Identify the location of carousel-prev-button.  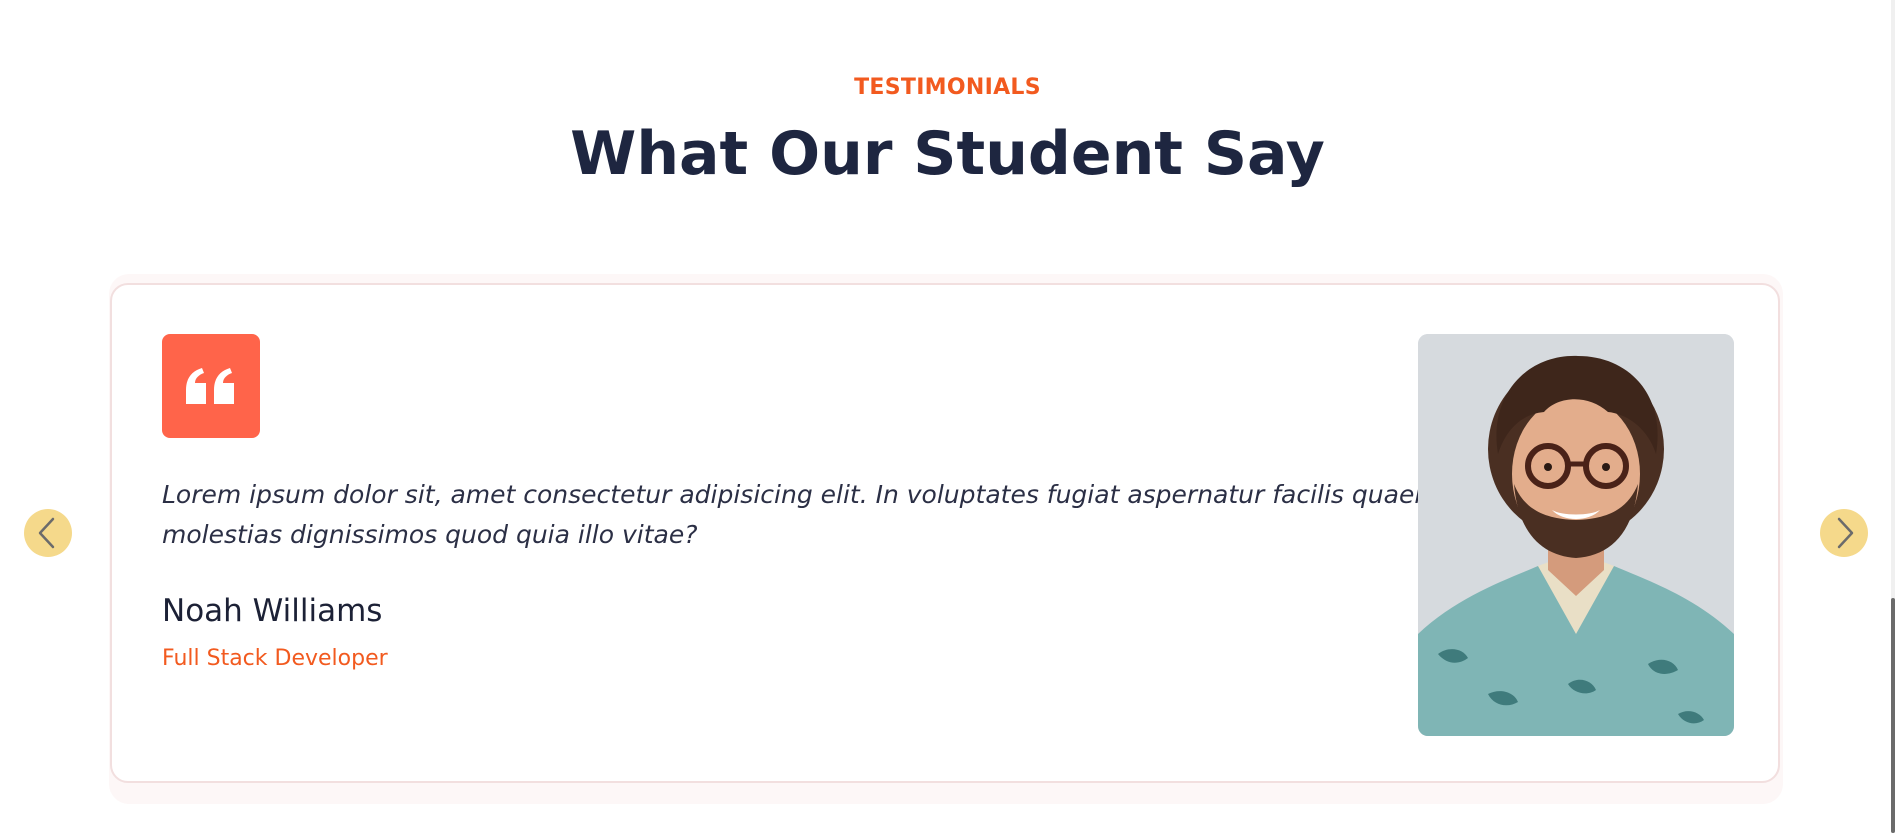
(48, 533).